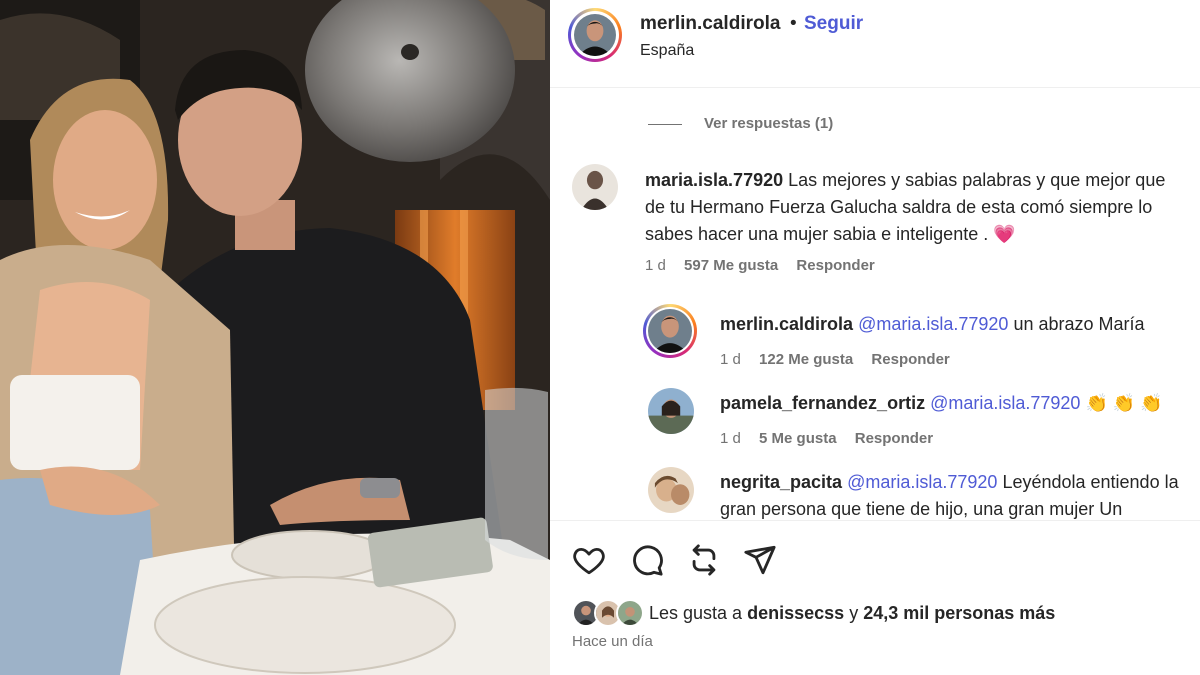 Image resolution: width=1200 pixels, height=675 pixels. I want to click on reply-username: negrita_pacita, so click(781, 482).